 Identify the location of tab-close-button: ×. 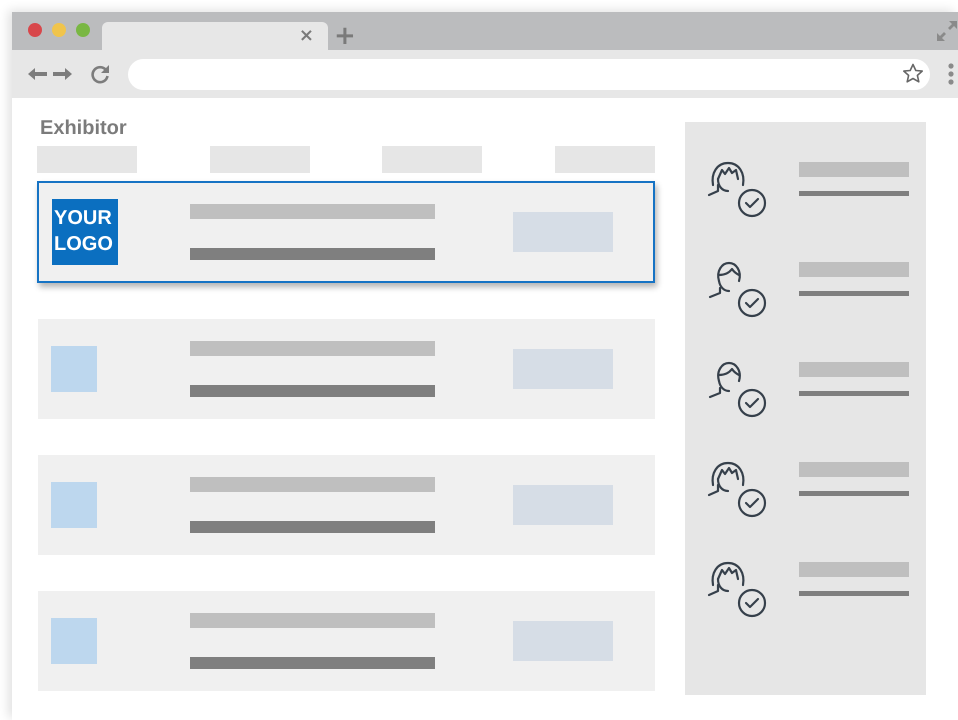
(306, 36).